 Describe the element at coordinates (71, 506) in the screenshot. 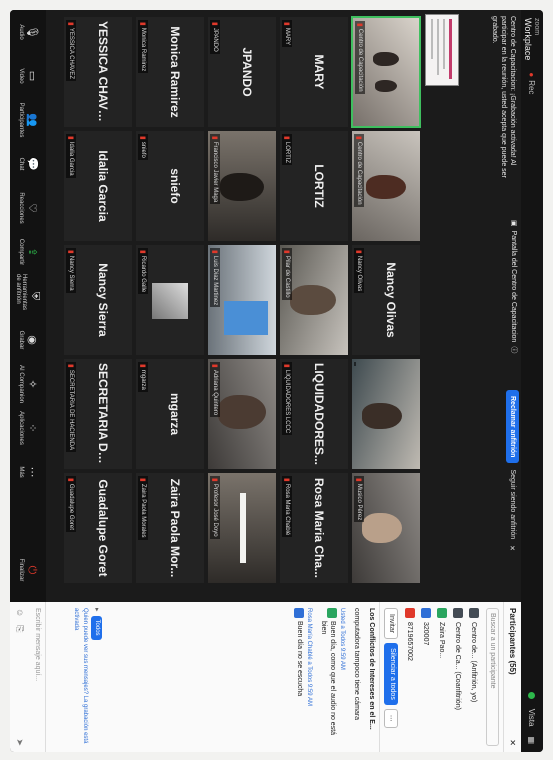

I see `participant-label: Guadalupe Goret` at that location.